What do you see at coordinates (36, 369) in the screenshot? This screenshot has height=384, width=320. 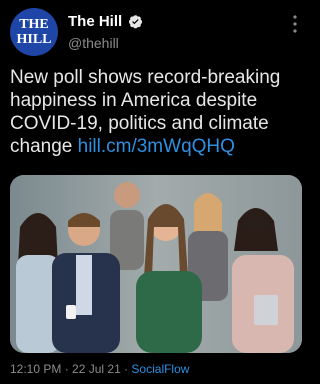 I see `tweet-time: 12:10 PM` at bounding box center [36, 369].